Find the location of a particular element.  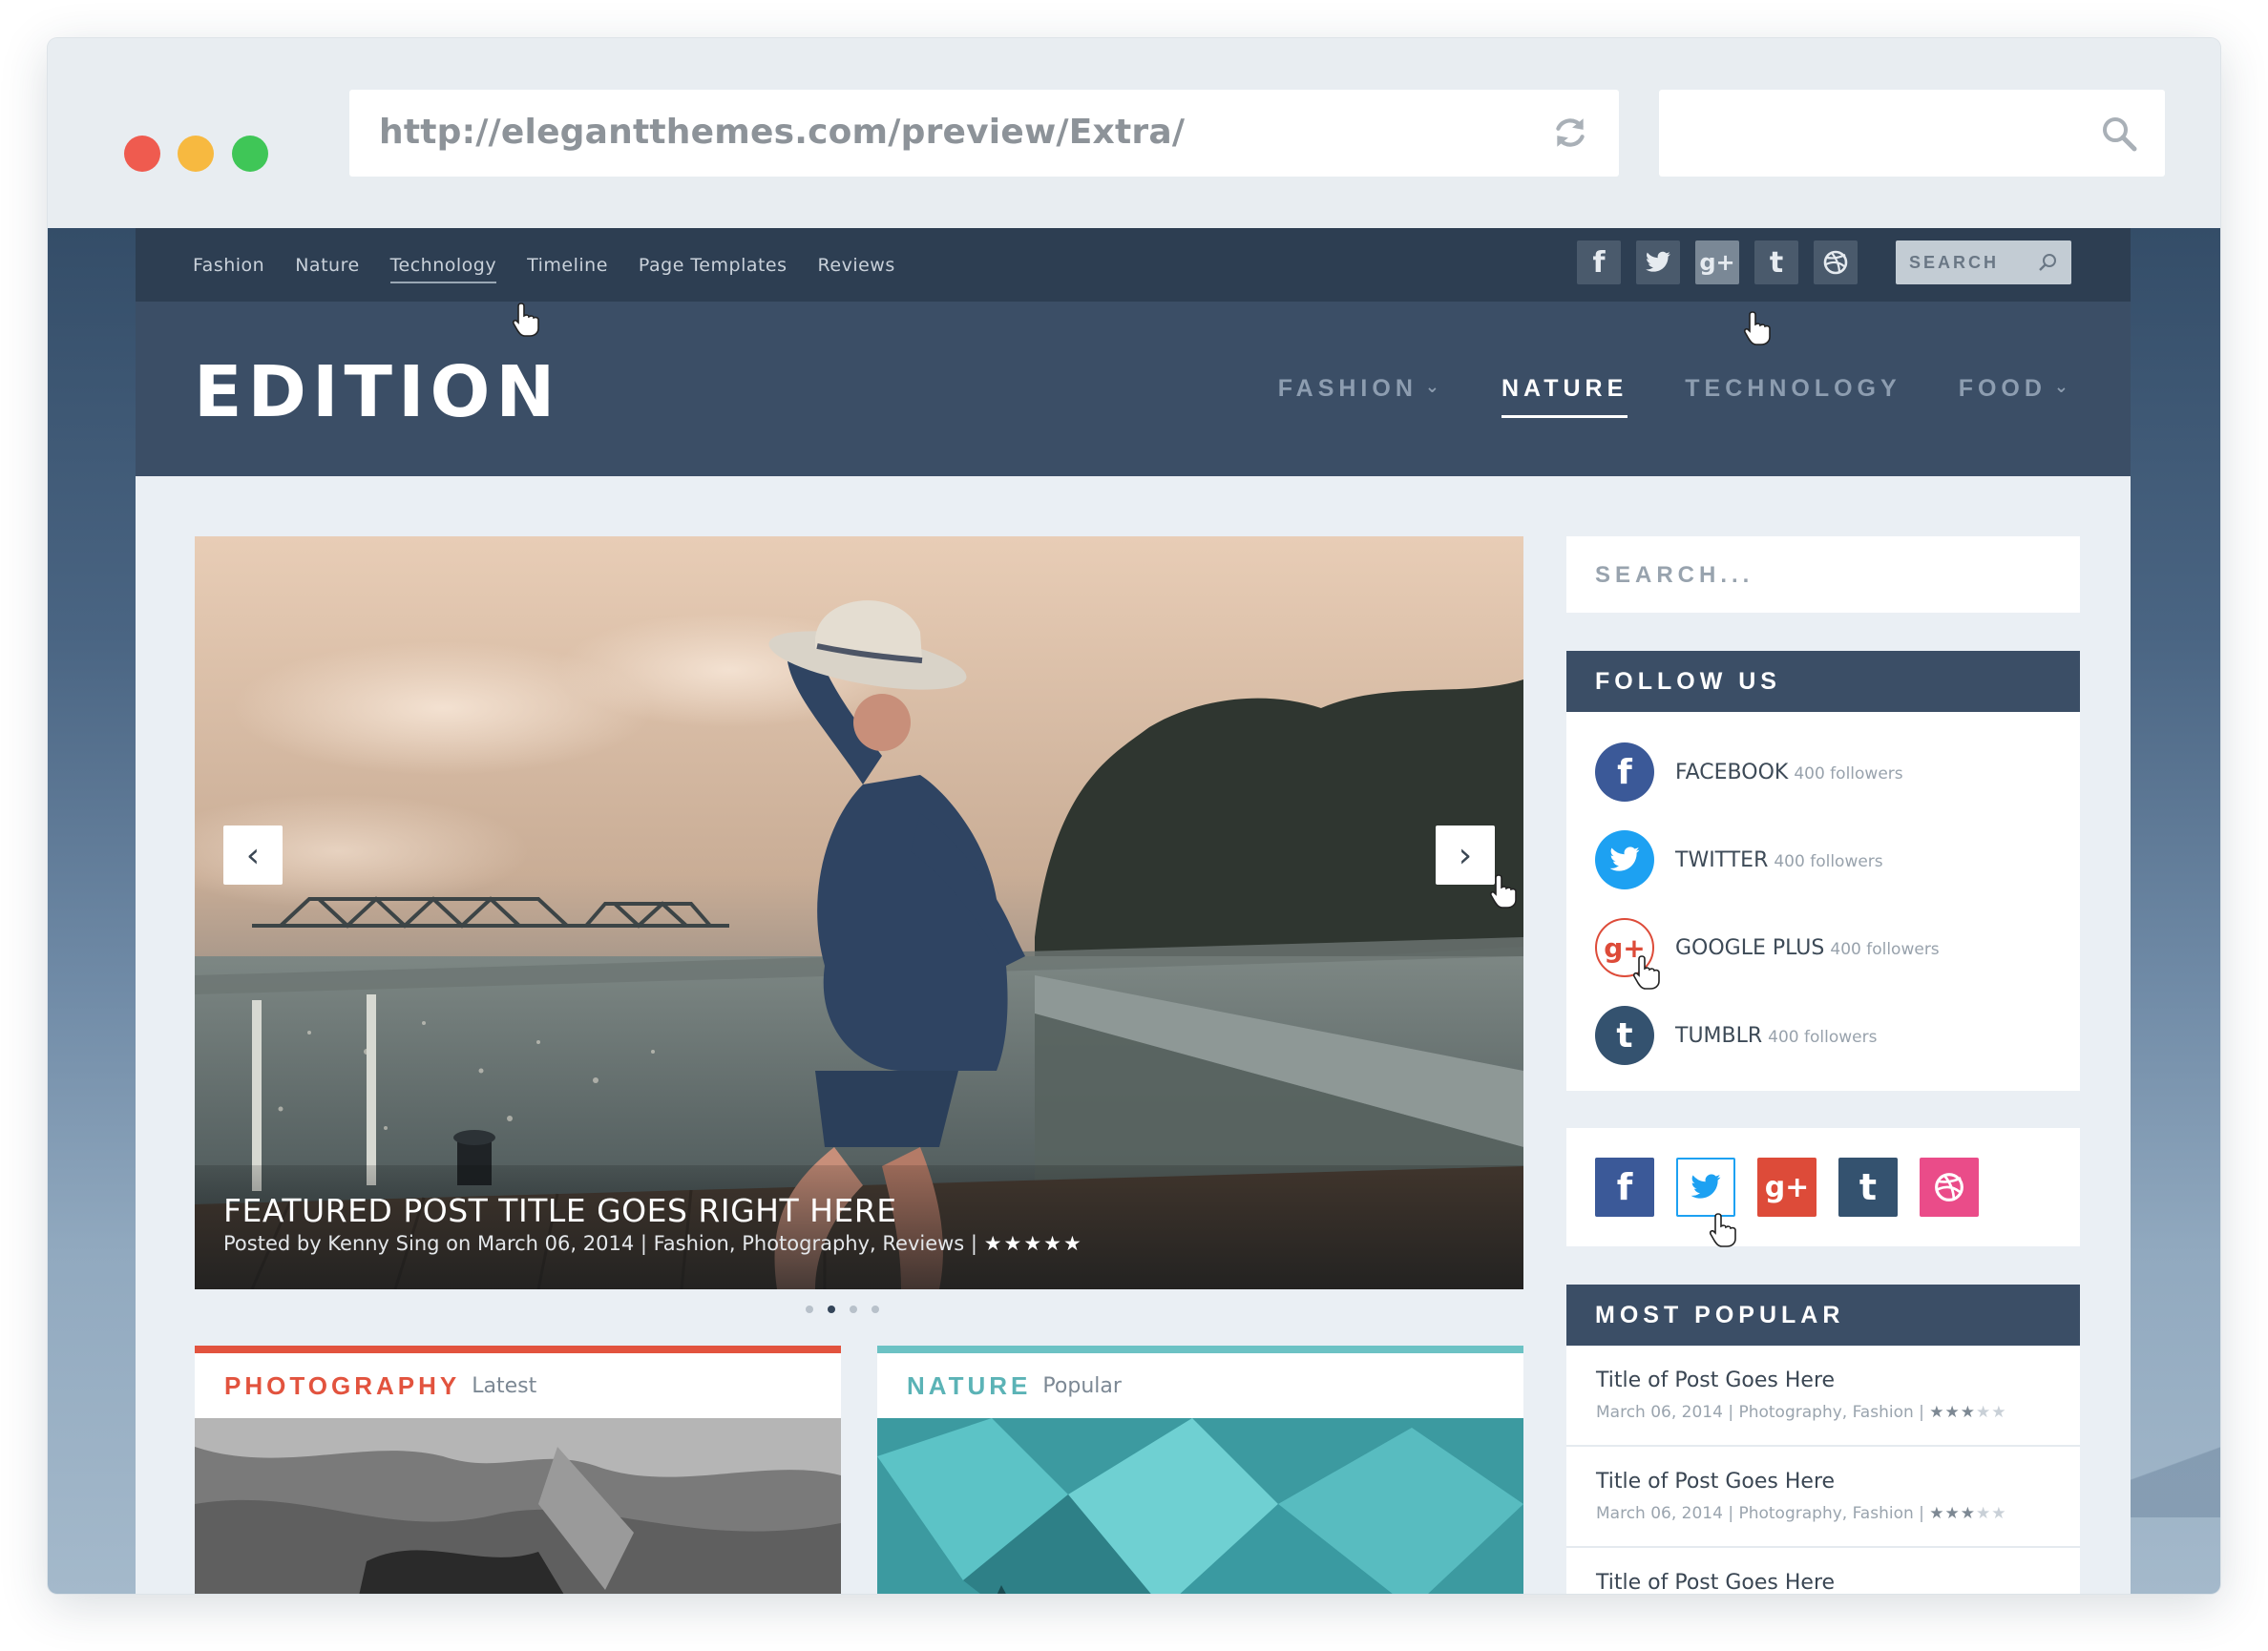

mainnav-nature: NATURE is located at coordinates (1564, 396).